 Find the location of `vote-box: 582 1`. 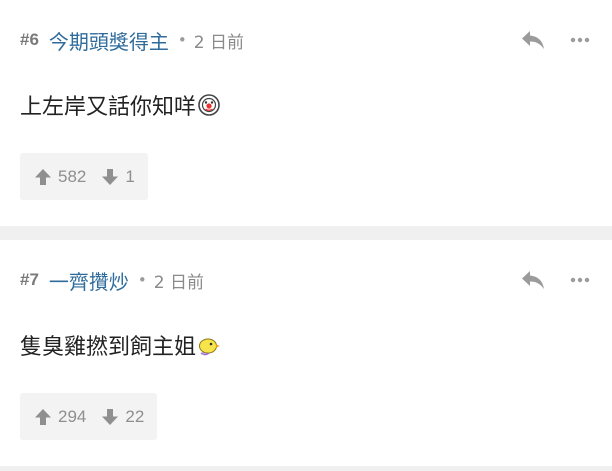

vote-box: 582 1 is located at coordinates (84, 176).